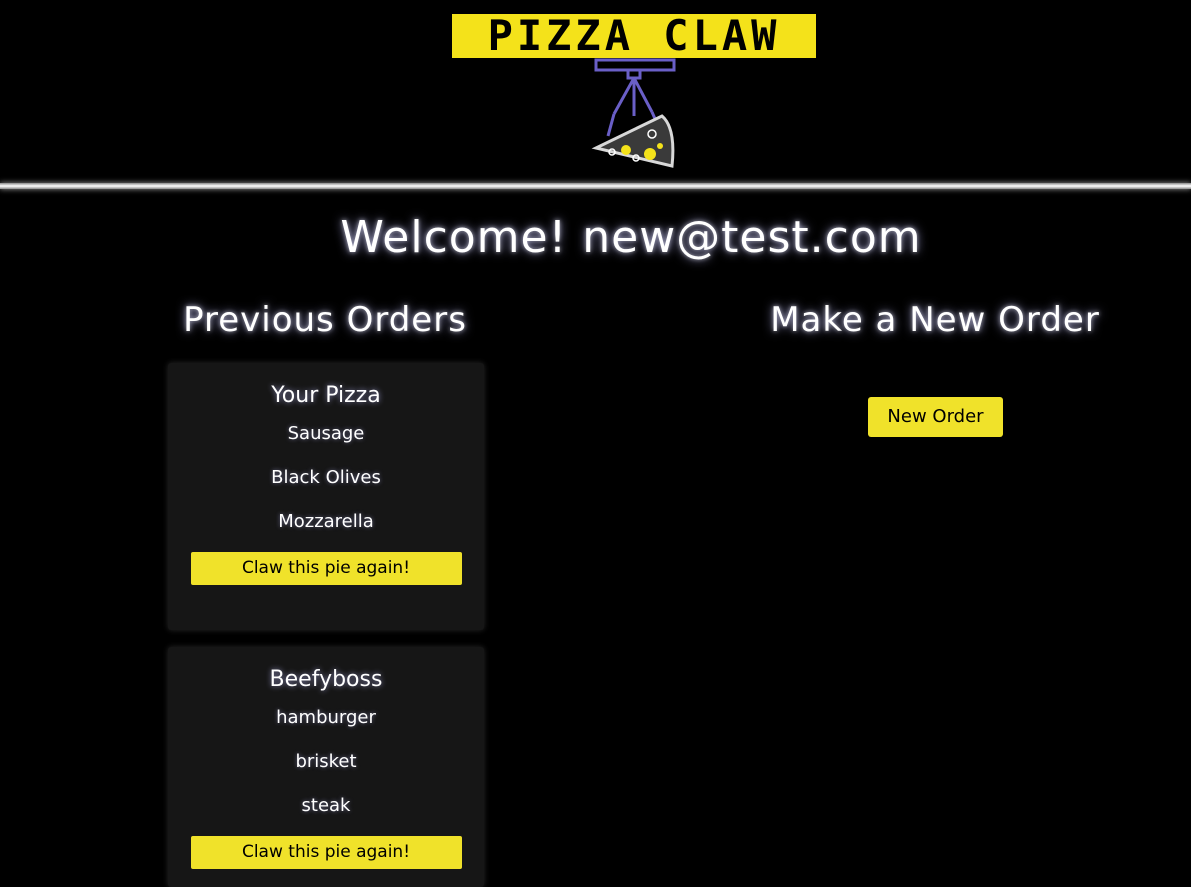 This screenshot has height=887, width=1191. Describe the element at coordinates (326, 521) in the screenshot. I see `topping-item: Mozzarella` at that location.